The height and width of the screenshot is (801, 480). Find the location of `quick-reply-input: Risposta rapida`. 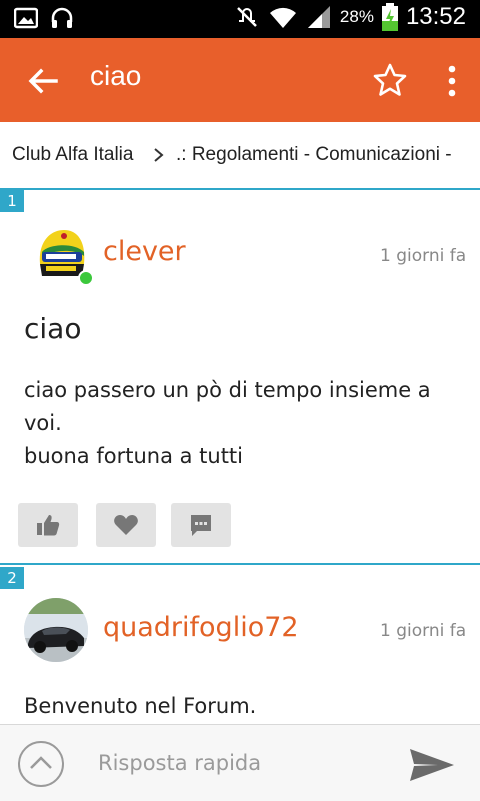

quick-reply-input: Risposta rapida is located at coordinates (179, 763).